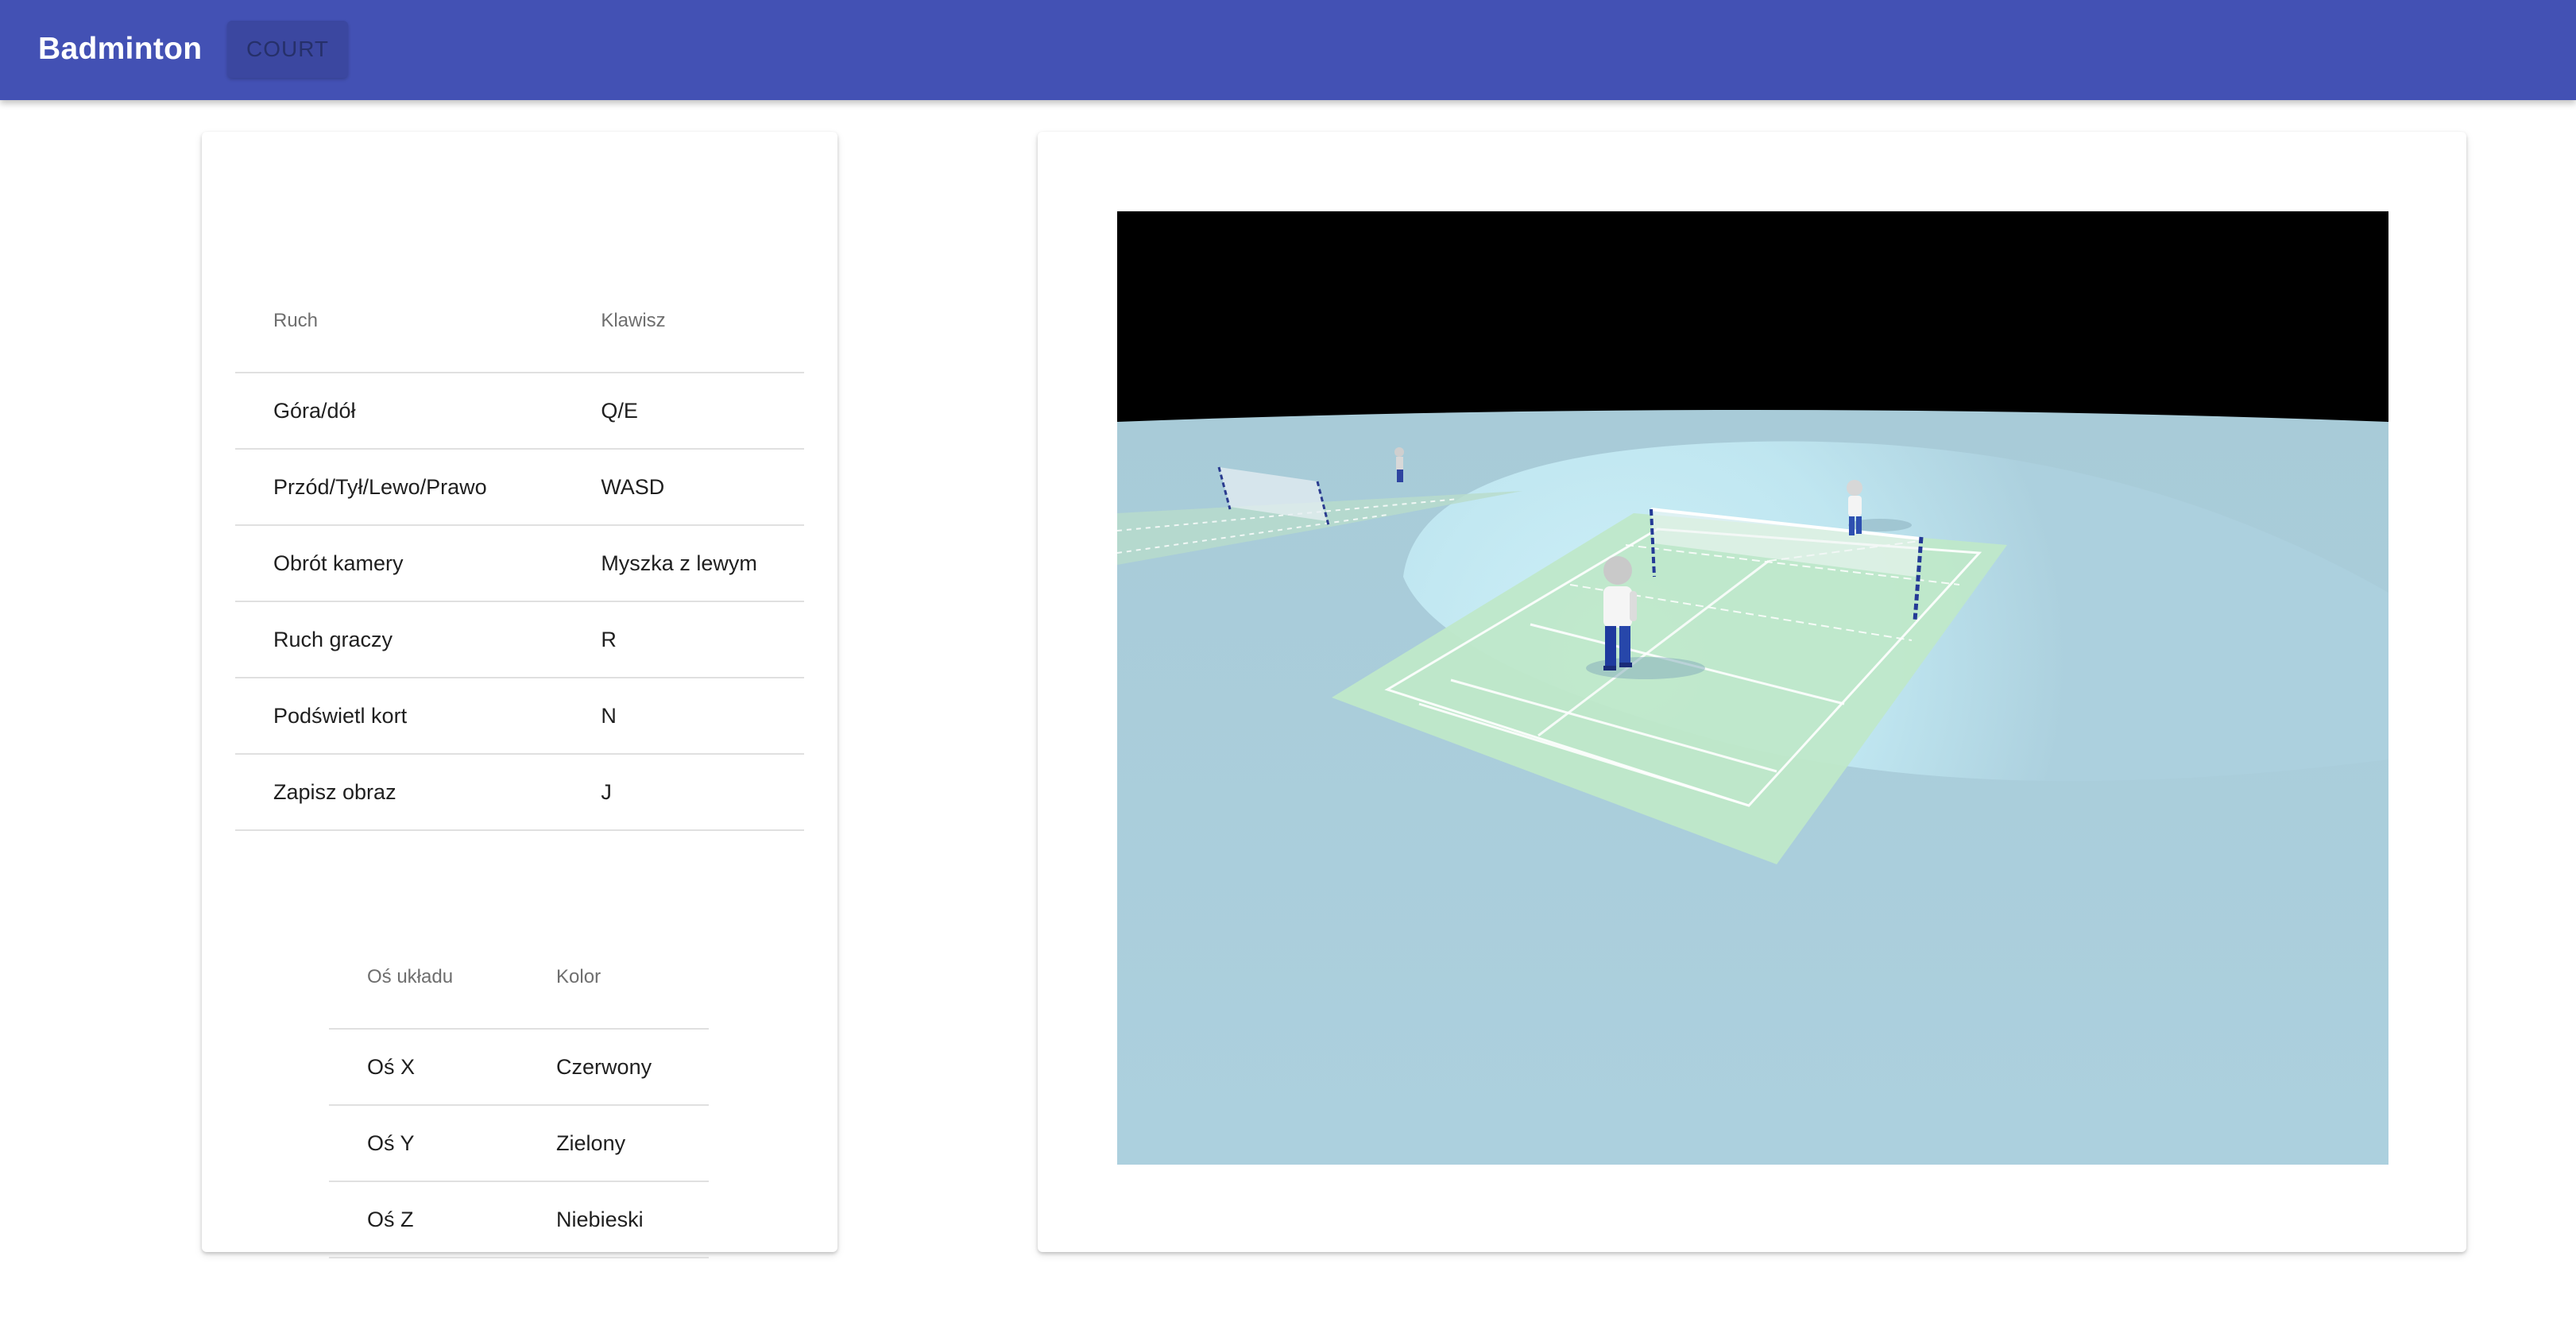 The width and height of the screenshot is (2576, 1341). I want to click on action-cell: Obrót kamery, so click(399, 563).